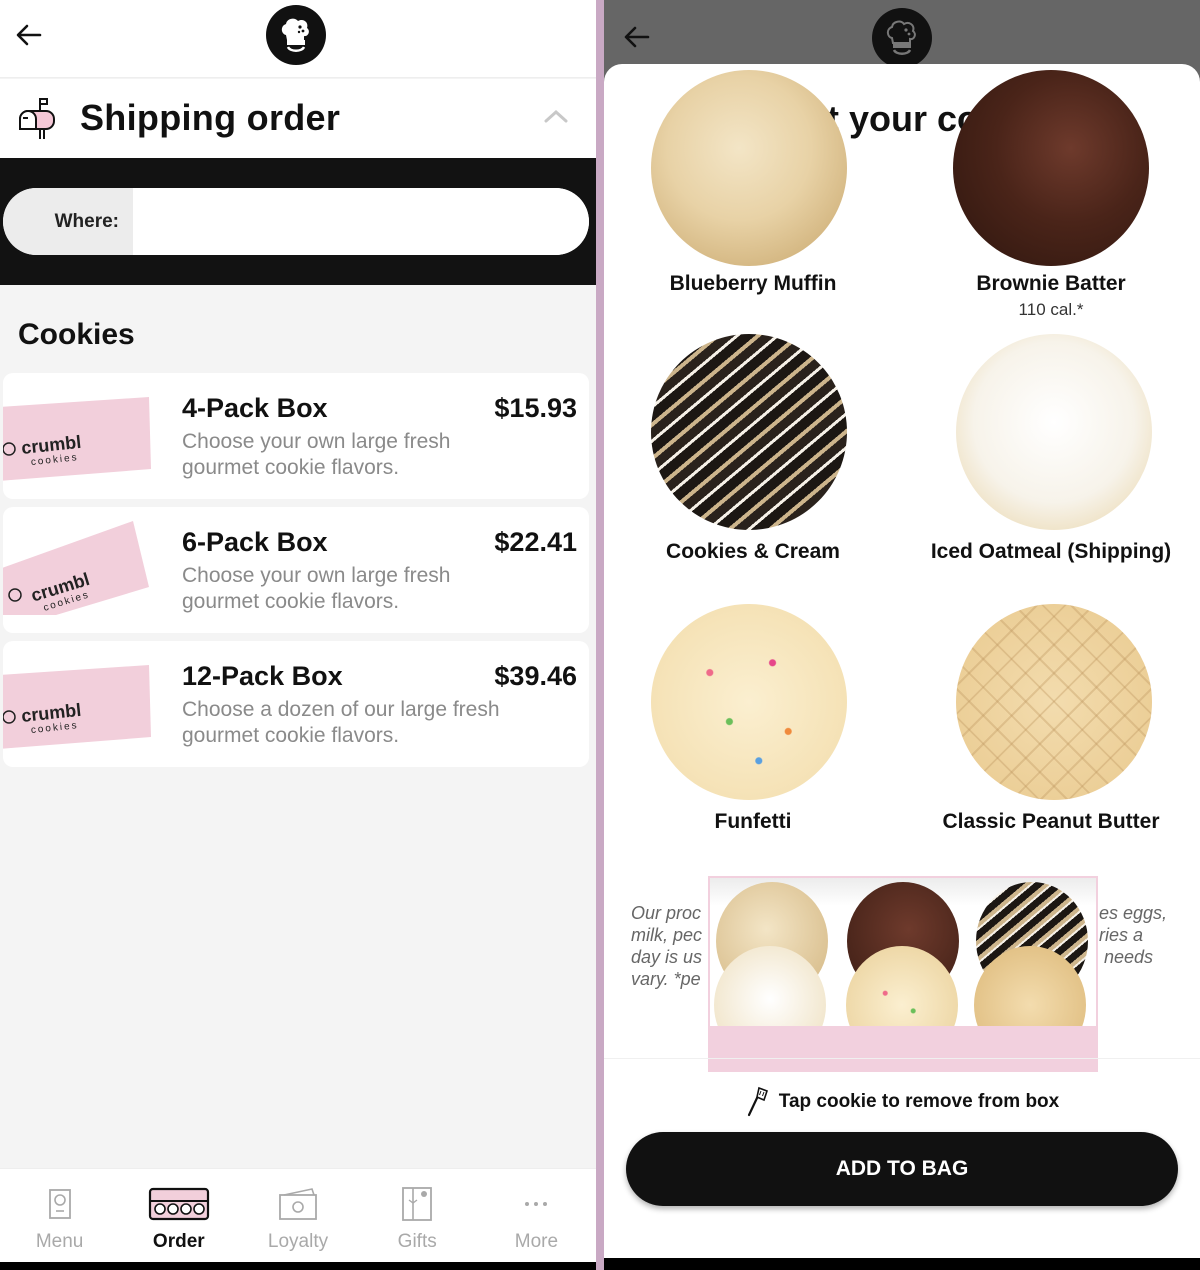 The height and width of the screenshot is (1270, 1200). What do you see at coordinates (535, 676) in the screenshot?
I see `product-price: $39.46` at bounding box center [535, 676].